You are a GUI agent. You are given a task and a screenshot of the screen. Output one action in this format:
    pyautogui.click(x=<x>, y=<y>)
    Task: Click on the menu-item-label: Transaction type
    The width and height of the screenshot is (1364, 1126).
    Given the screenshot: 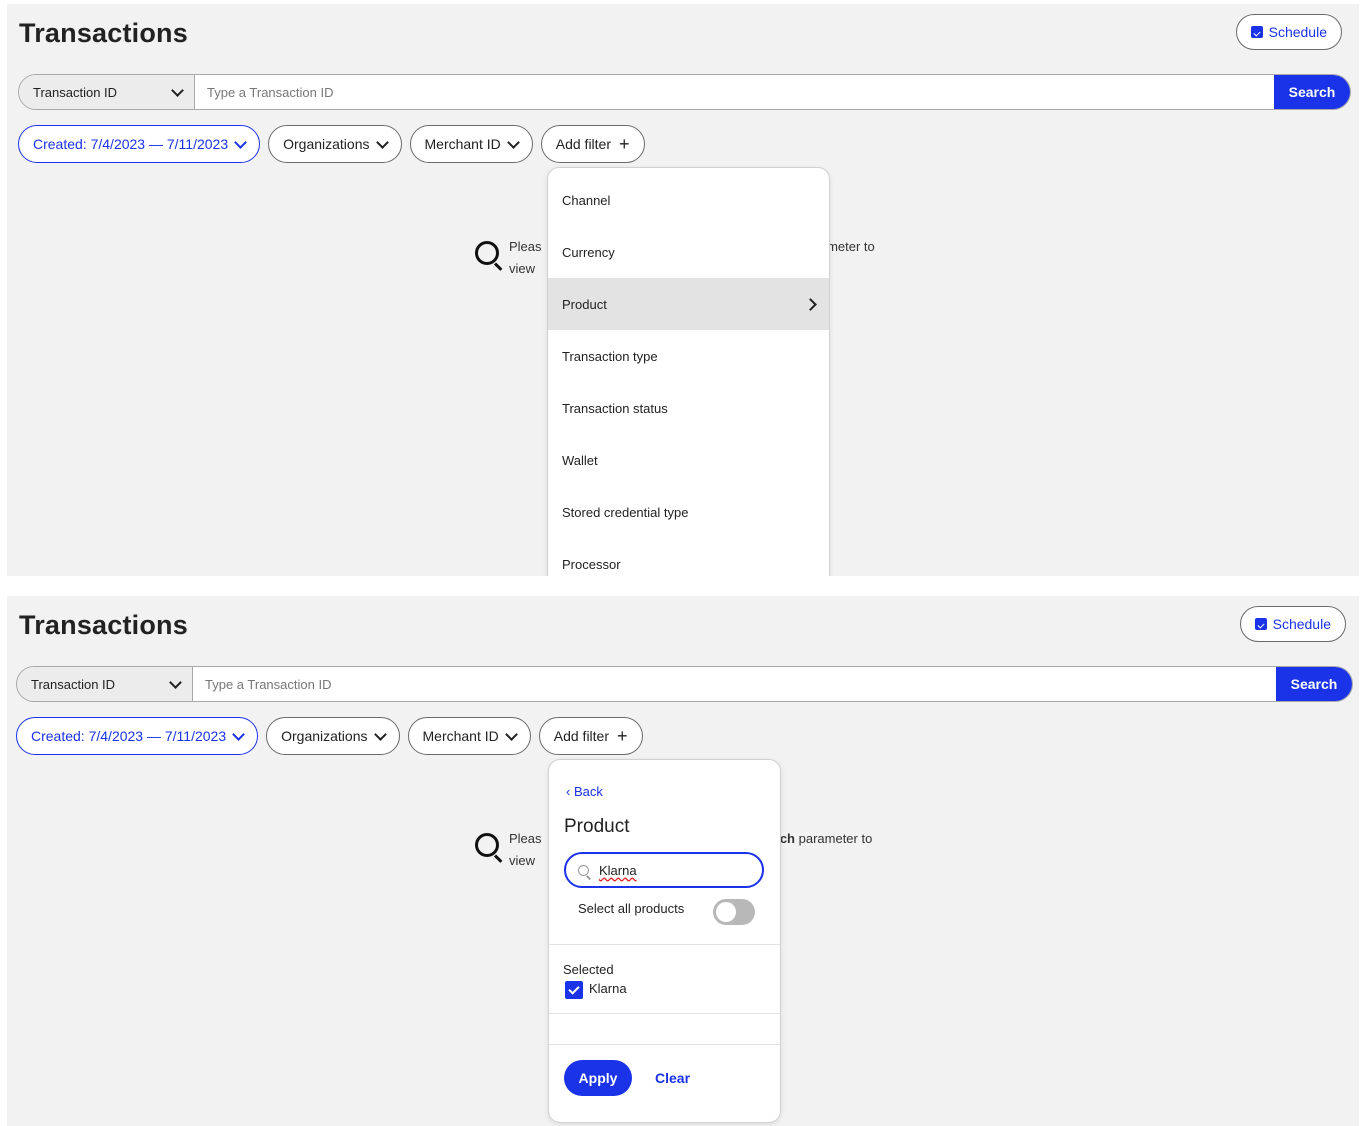 What is the action you would take?
    pyautogui.click(x=610, y=356)
    